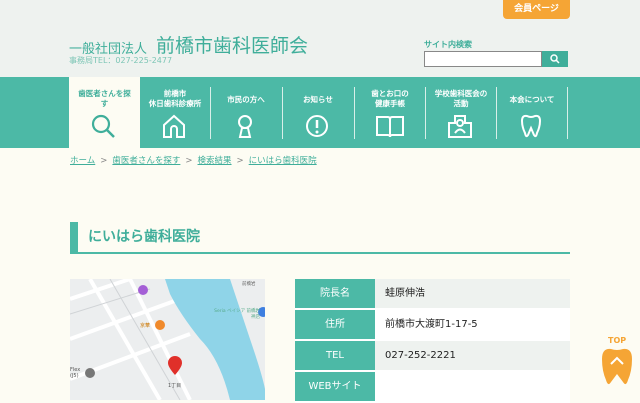 Image resolution: width=640 pixels, height=403 pixels. I want to click on top-label: TOP, so click(617, 340).